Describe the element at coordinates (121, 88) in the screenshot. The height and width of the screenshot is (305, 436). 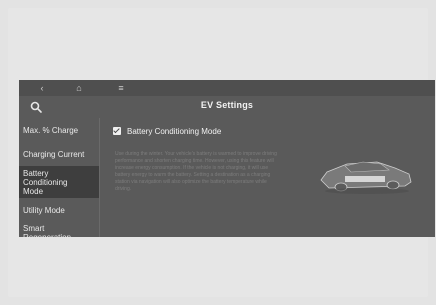
I see `menu-icon: ≡` at that location.